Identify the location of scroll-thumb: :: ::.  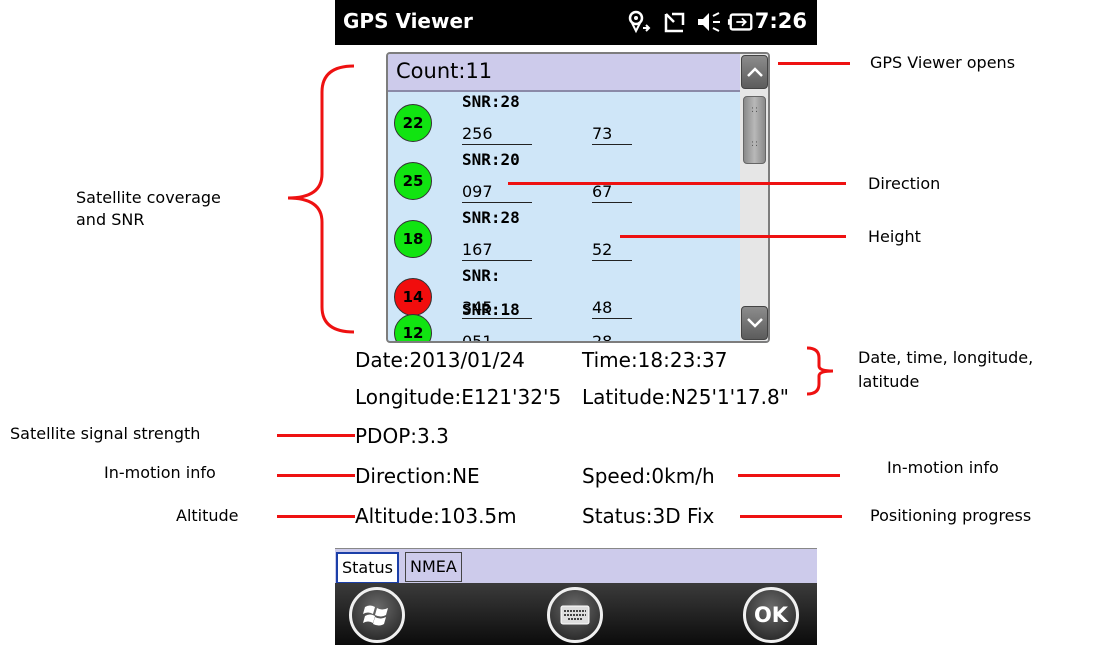
(754, 130).